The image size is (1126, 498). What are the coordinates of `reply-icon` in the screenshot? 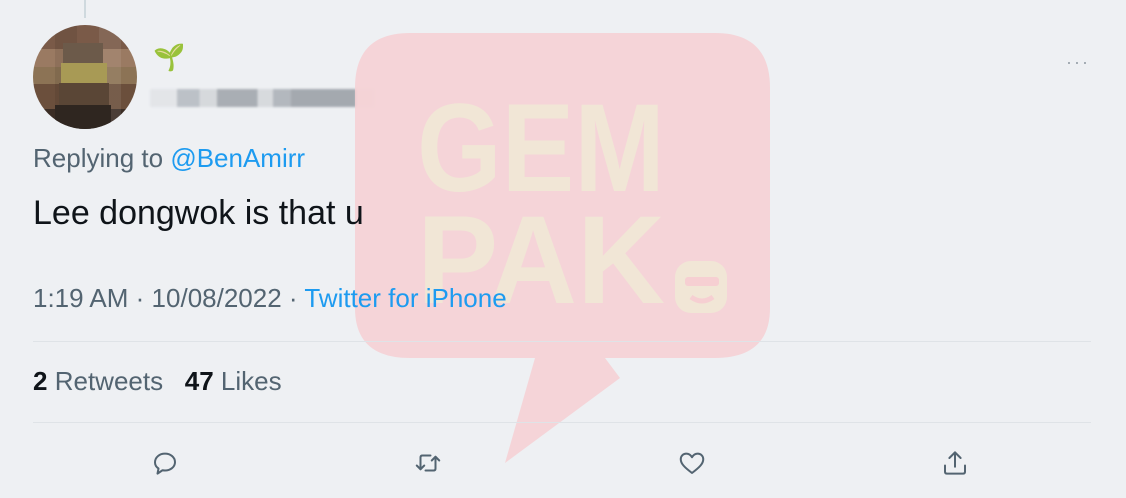 It's located at (165, 463).